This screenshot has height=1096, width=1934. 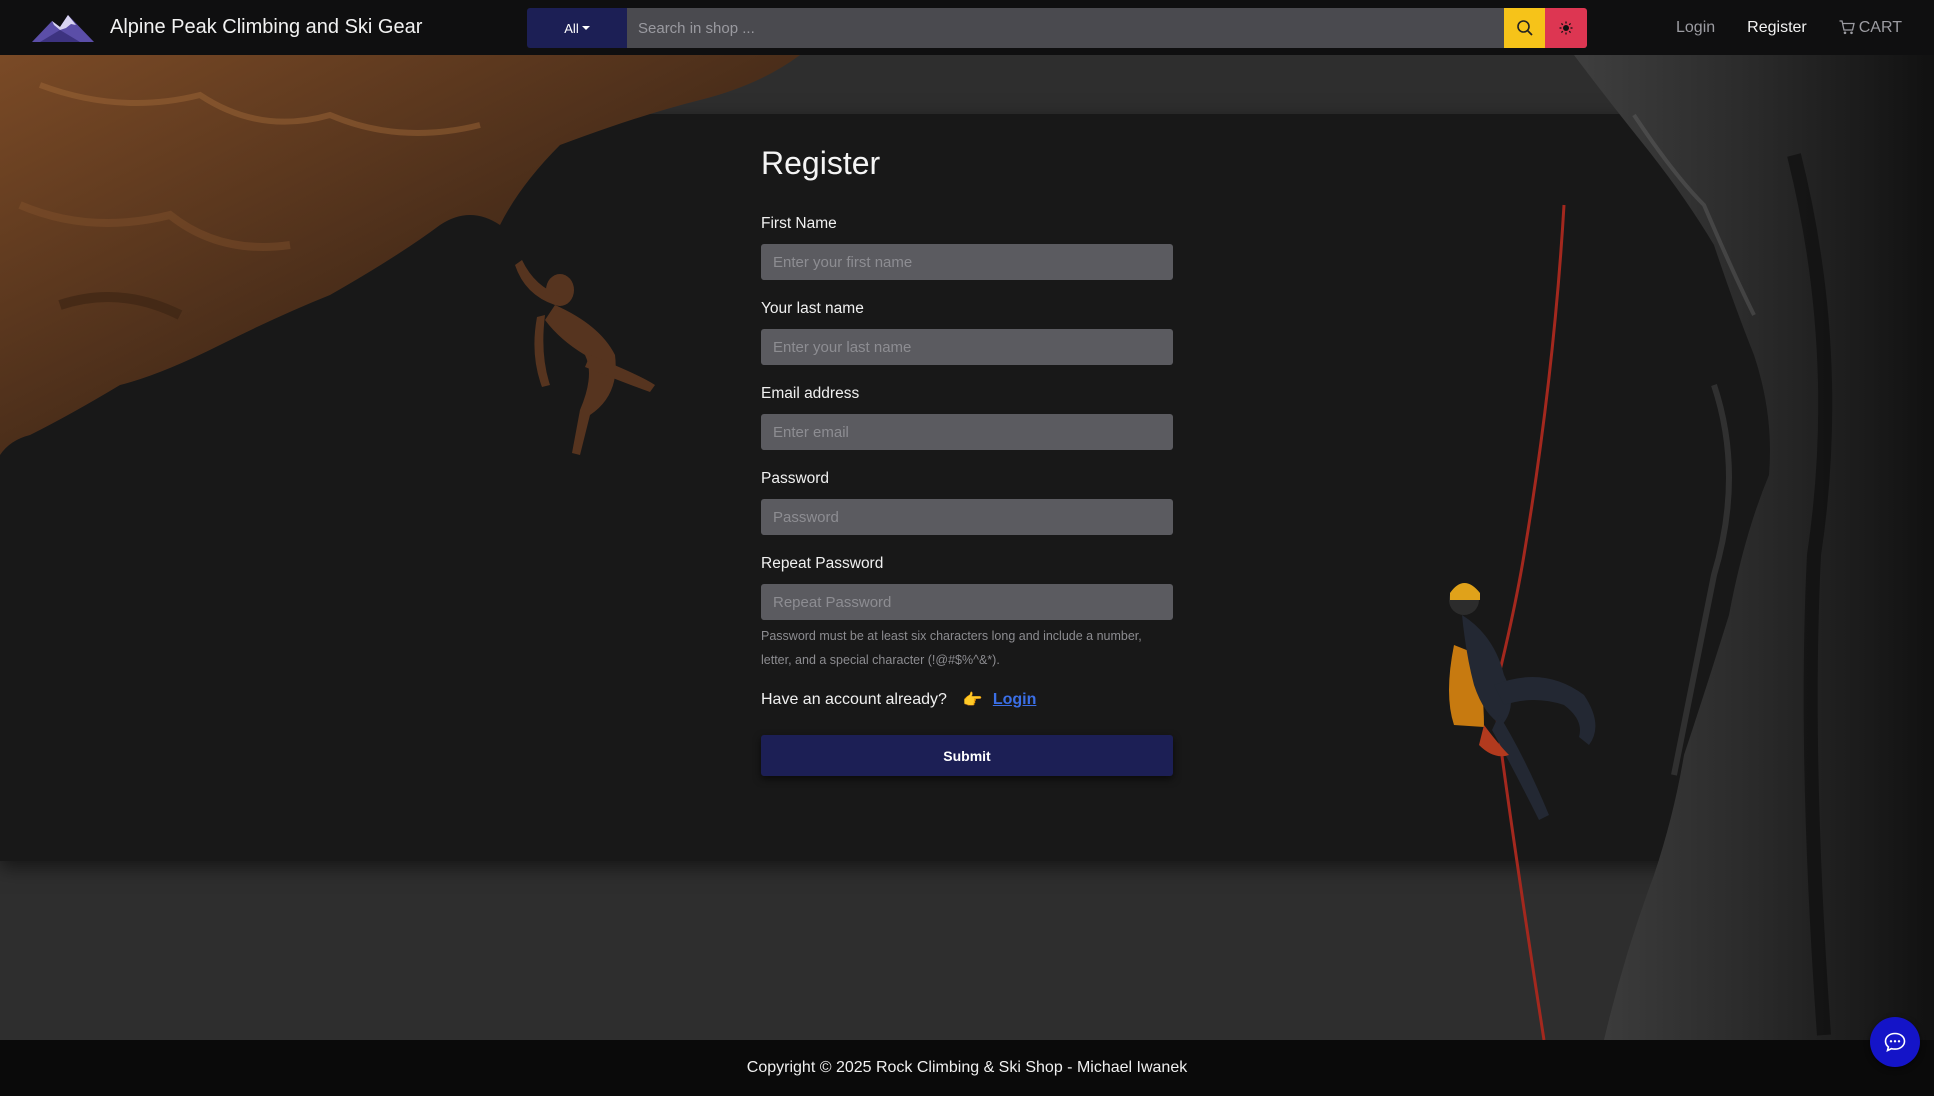 I want to click on nav-register-link: Register, so click(x=1777, y=28).